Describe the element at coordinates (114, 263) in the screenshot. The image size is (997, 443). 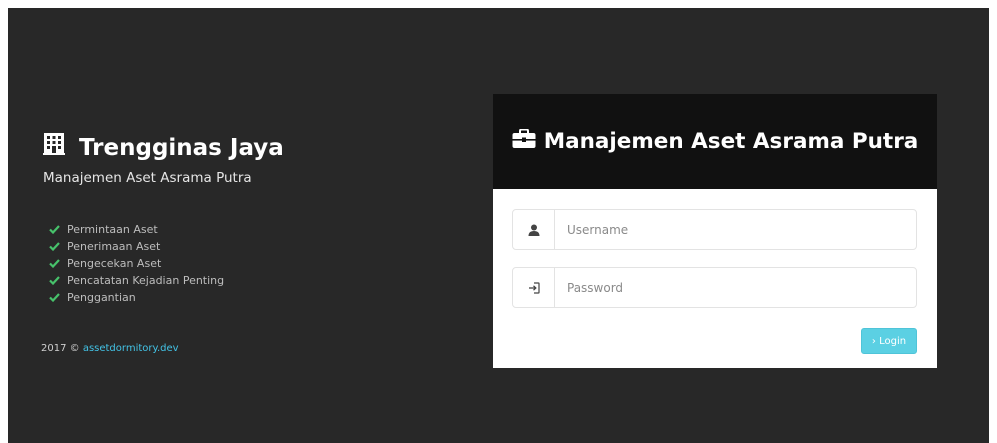
I see `feature-label: Pengecekan Aset` at that location.